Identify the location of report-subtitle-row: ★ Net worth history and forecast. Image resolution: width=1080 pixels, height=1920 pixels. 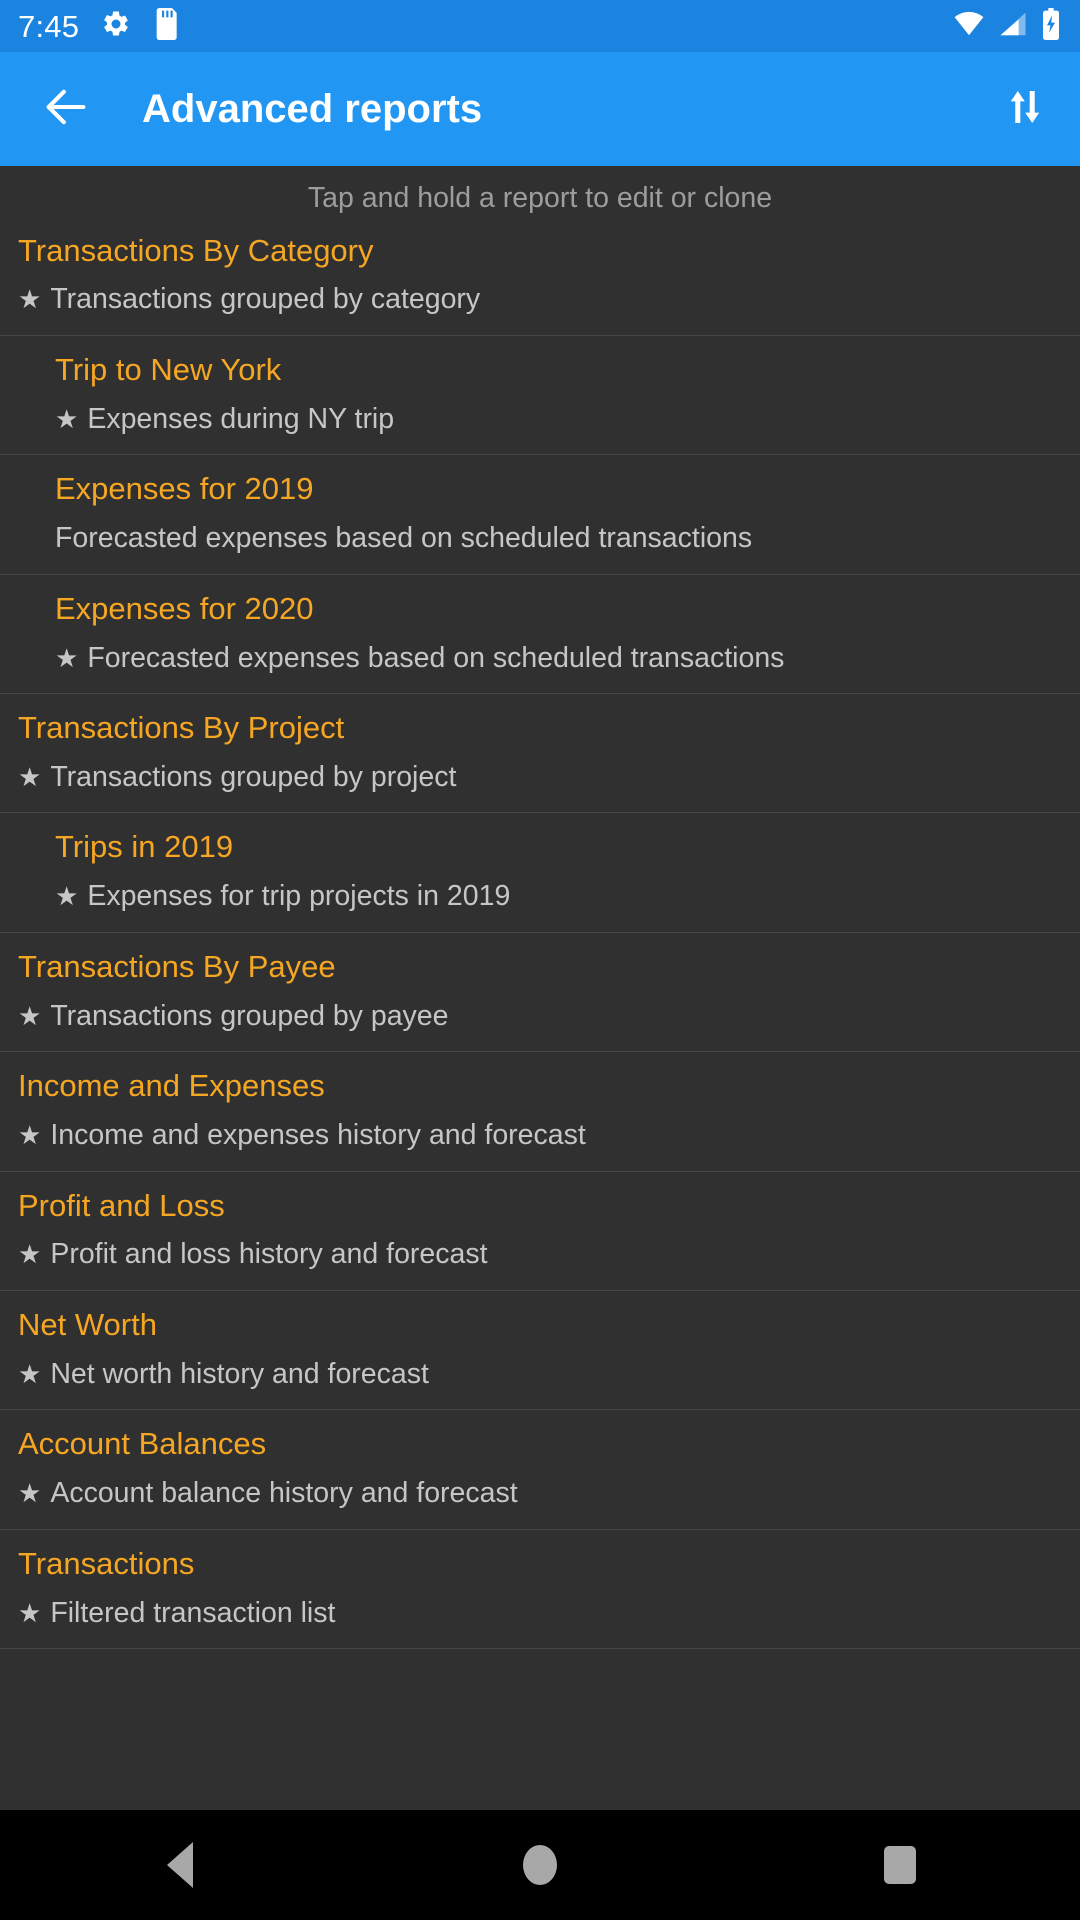
(540, 1374).